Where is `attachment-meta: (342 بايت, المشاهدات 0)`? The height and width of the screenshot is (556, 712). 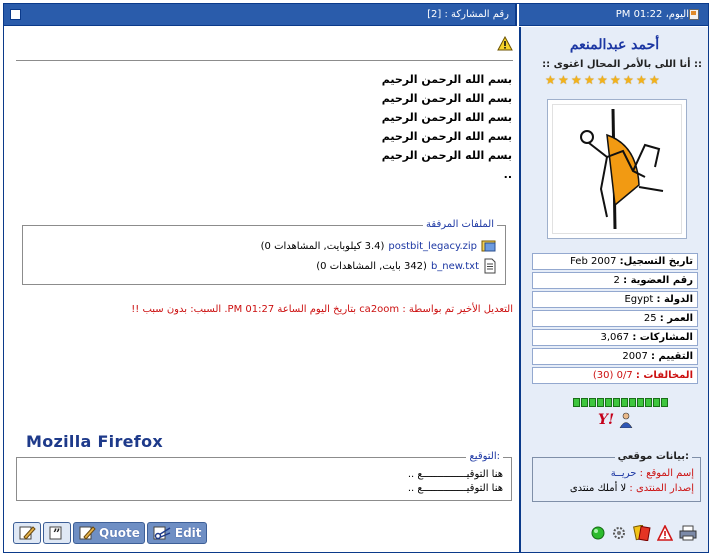 attachment-meta: (342 بايت, المشاهدات 0) is located at coordinates (371, 266).